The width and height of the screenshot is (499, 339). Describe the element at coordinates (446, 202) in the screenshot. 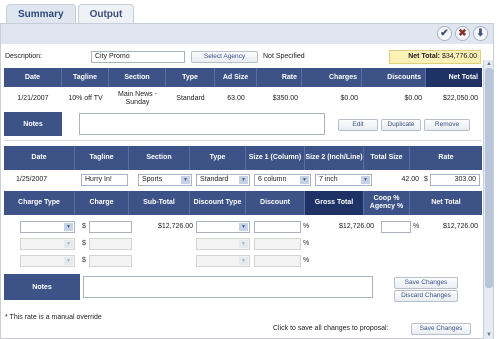

I see `charge-col-net-total: Net Total` at that location.